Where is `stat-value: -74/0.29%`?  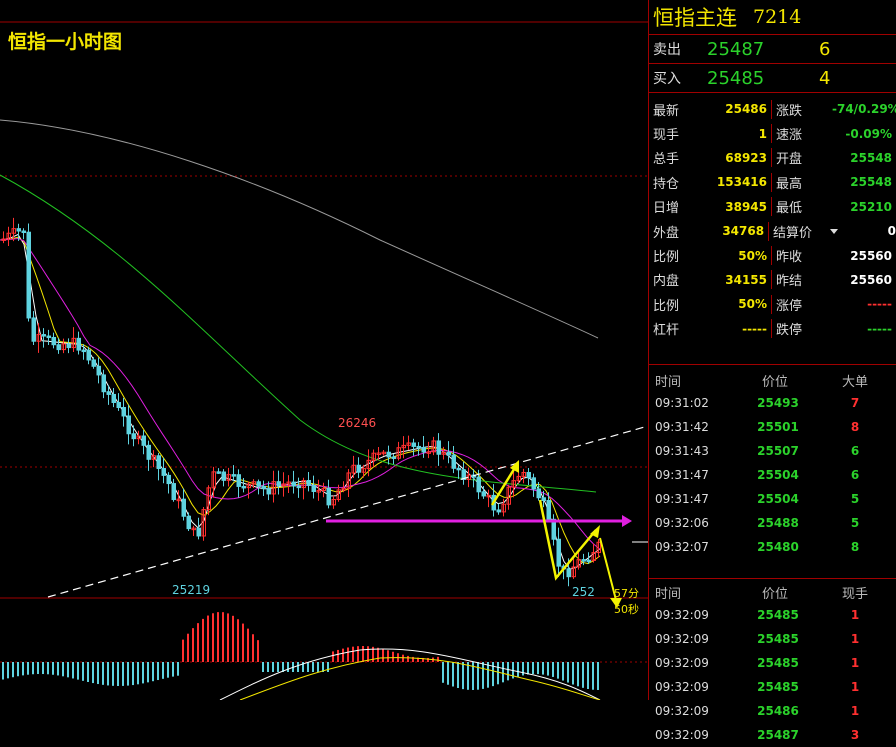 stat-value: -74/0.29% is located at coordinates (864, 109).